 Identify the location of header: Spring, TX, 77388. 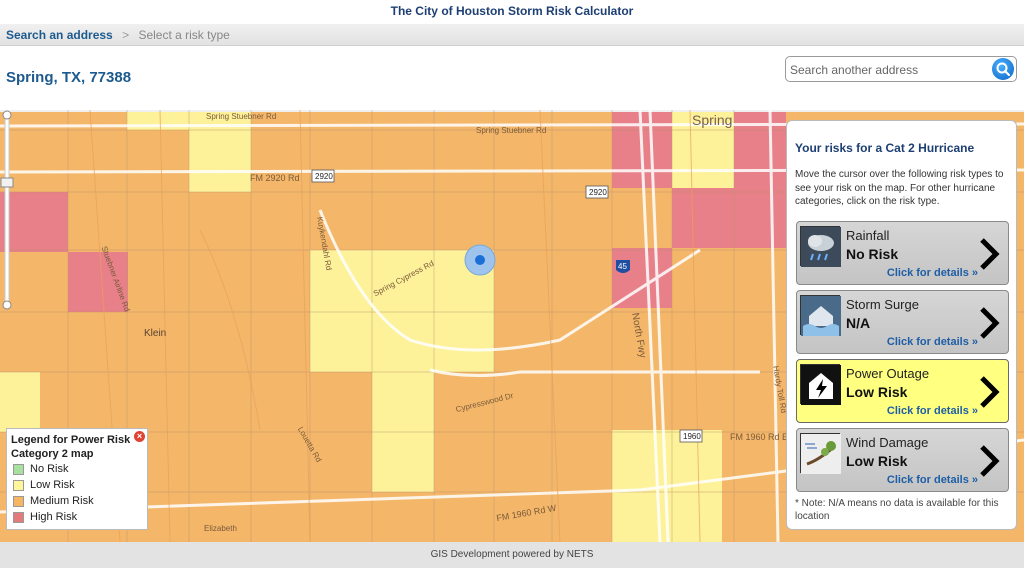
(512, 78).